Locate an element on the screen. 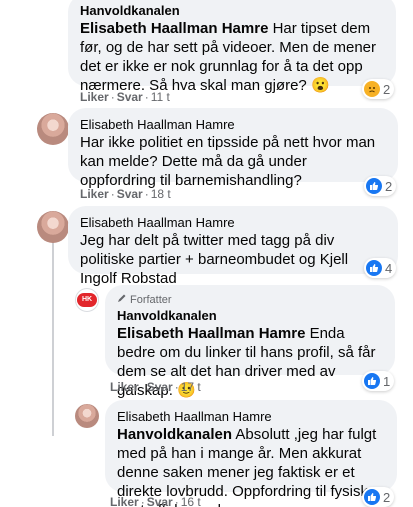 This screenshot has height=507, width=413. avatar: HK is located at coordinates (87, 300).